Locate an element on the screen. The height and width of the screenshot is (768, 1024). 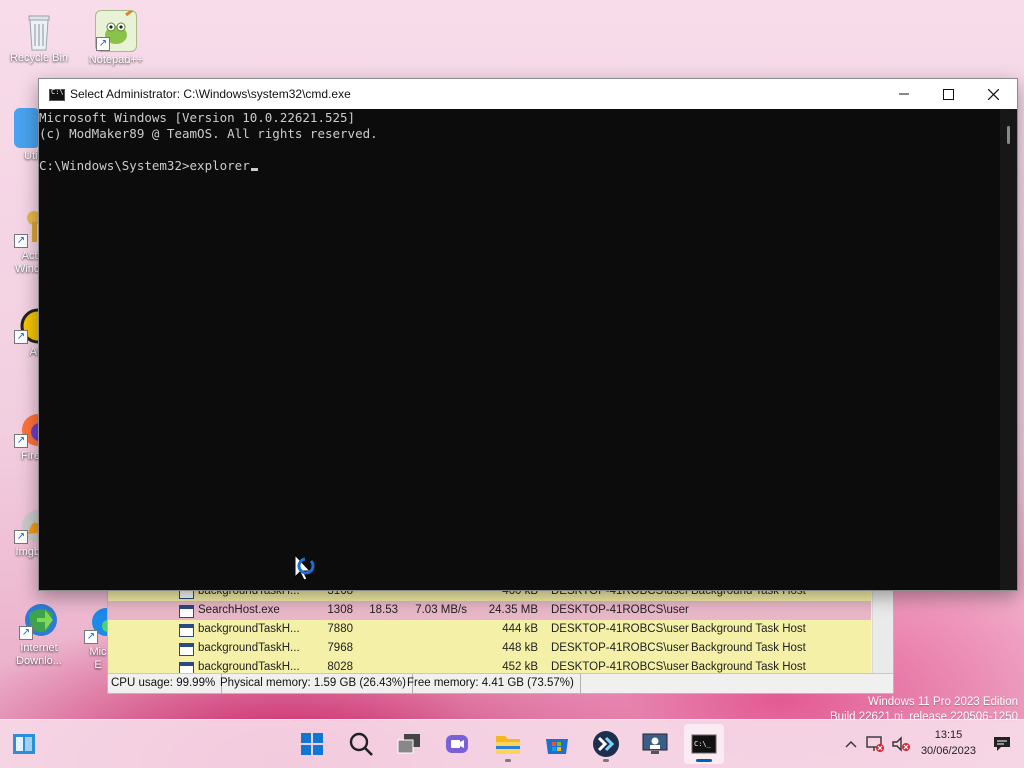
close-button is located at coordinates (993, 94).